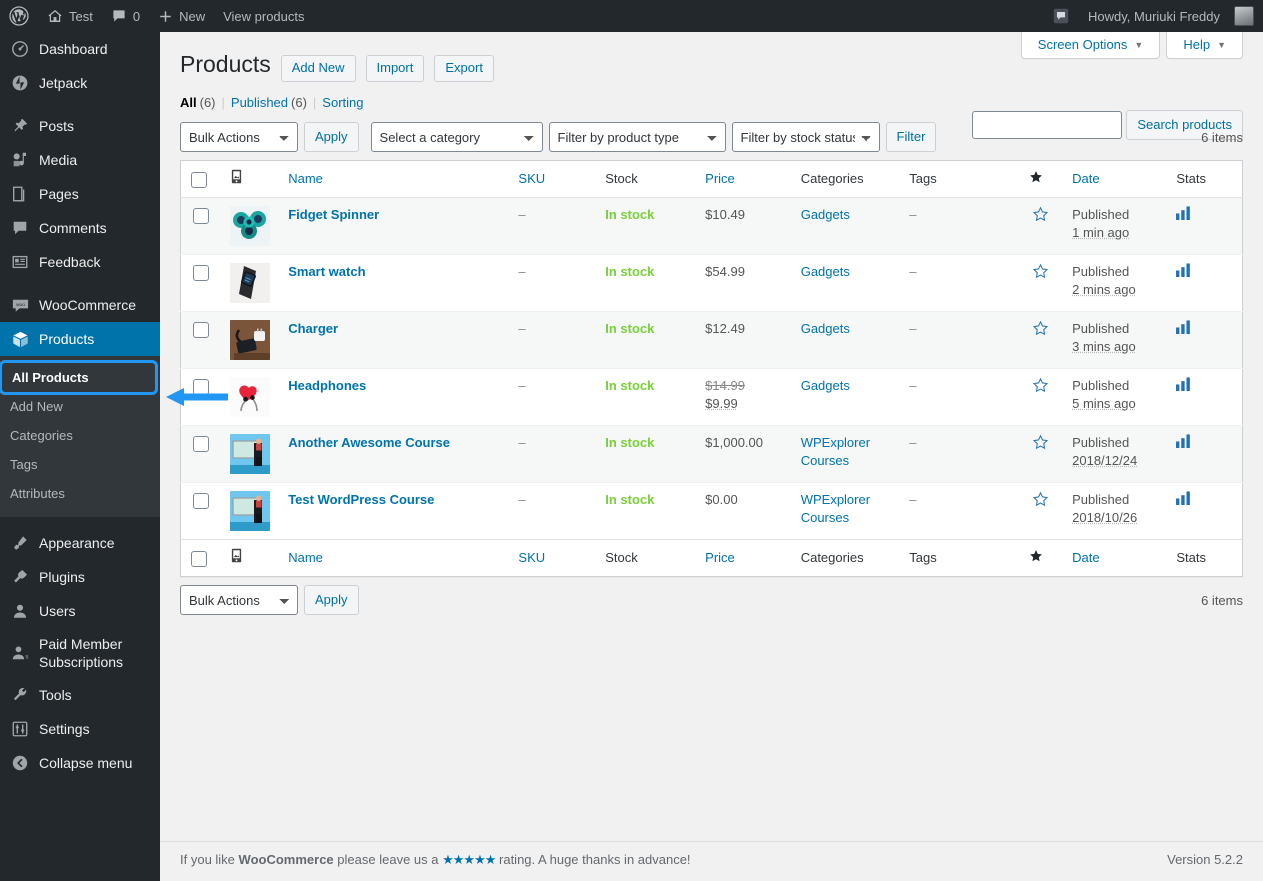 Image resolution: width=1263 pixels, height=881 pixels. What do you see at coordinates (805, 137) in the screenshot?
I see `stock-status-filter-select: Filter by stock status` at bounding box center [805, 137].